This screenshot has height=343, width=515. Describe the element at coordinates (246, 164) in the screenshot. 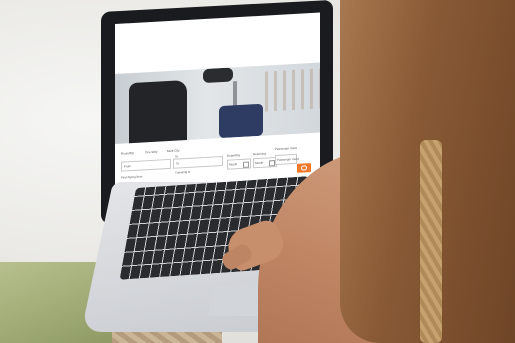

I see `calendar-icon` at that location.